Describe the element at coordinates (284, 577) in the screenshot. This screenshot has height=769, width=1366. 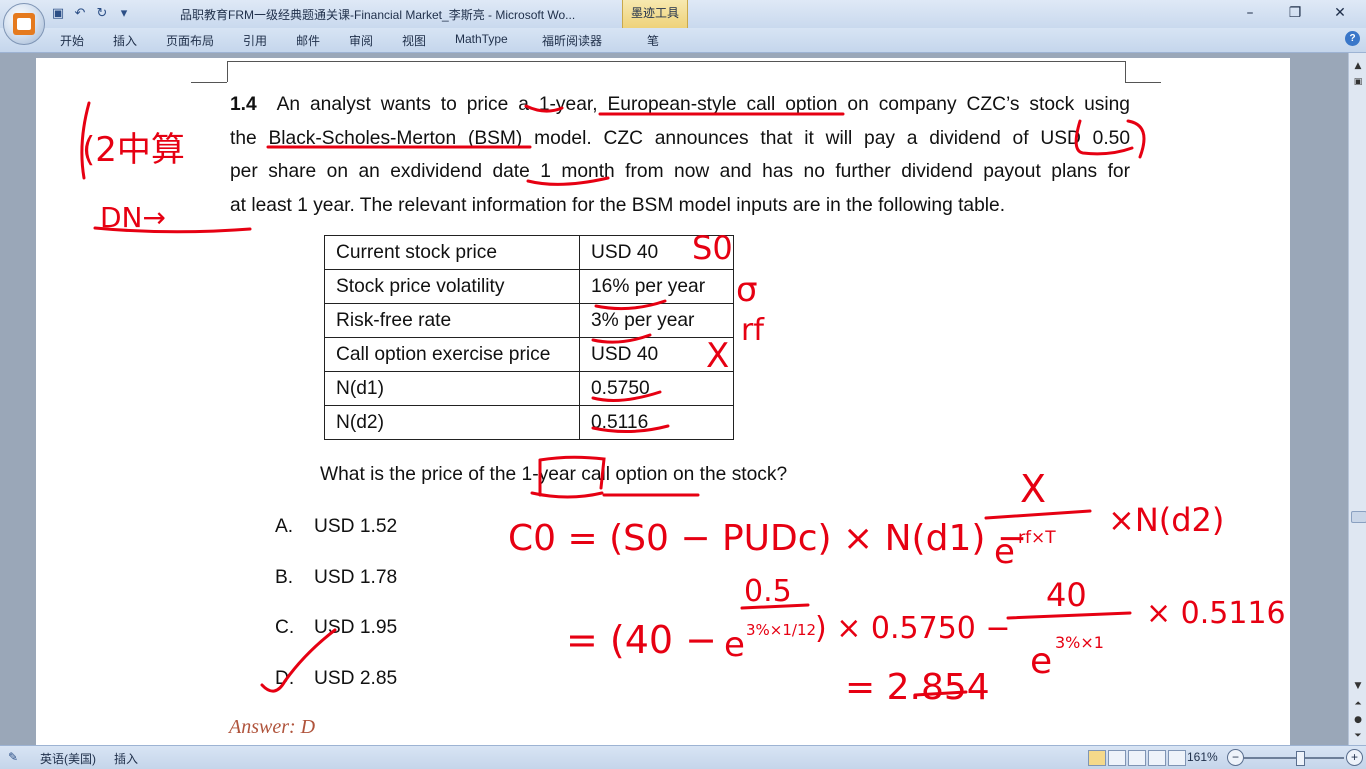
I see `option-letter: B.` at that location.